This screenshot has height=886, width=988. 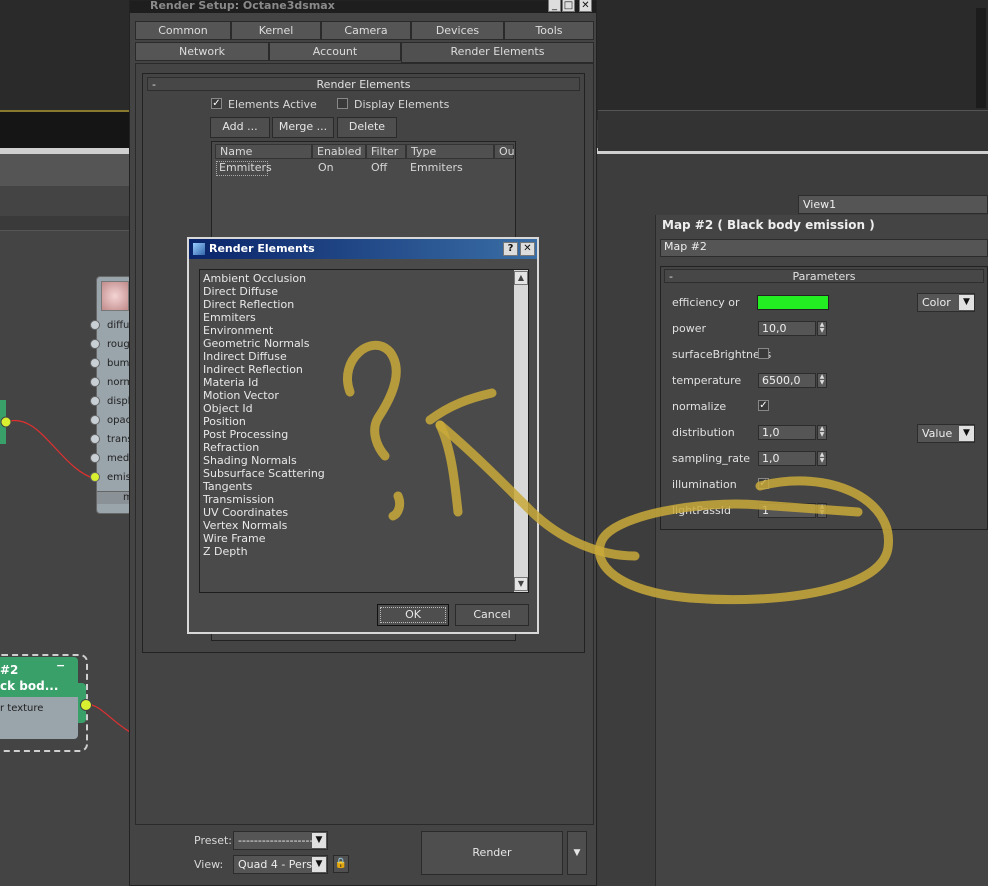 What do you see at coordinates (372, 400) in the screenshot?
I see `question-mark-curve` at bounding box center [372, 400].